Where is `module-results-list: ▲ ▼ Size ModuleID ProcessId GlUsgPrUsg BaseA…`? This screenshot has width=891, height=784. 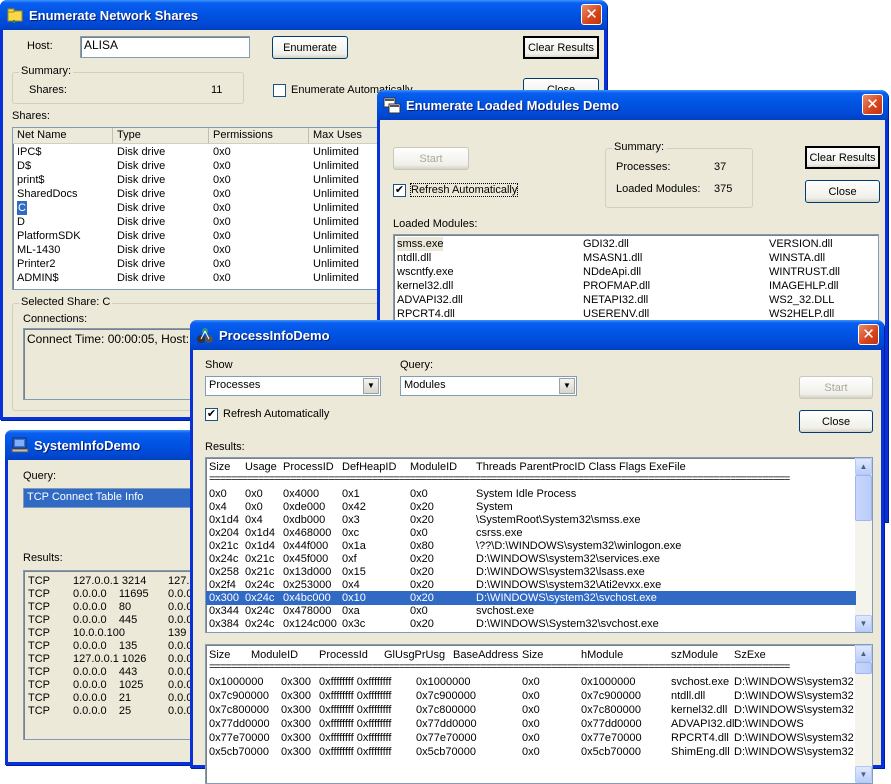 module-results-list: ▲ ▼ Size ModuleID ProcessId GlUsgPrUsg BaseA… is located at coordinates (539, 714).